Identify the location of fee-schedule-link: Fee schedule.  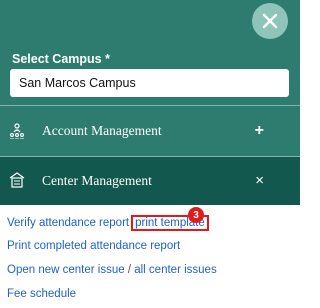
(41, 294).